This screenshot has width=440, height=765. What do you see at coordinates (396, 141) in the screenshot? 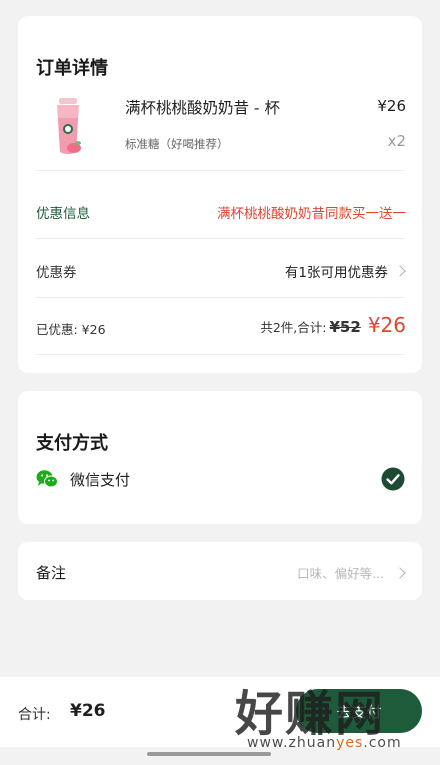
I see `product-quantity: x2` at bounding box center [396, 141].